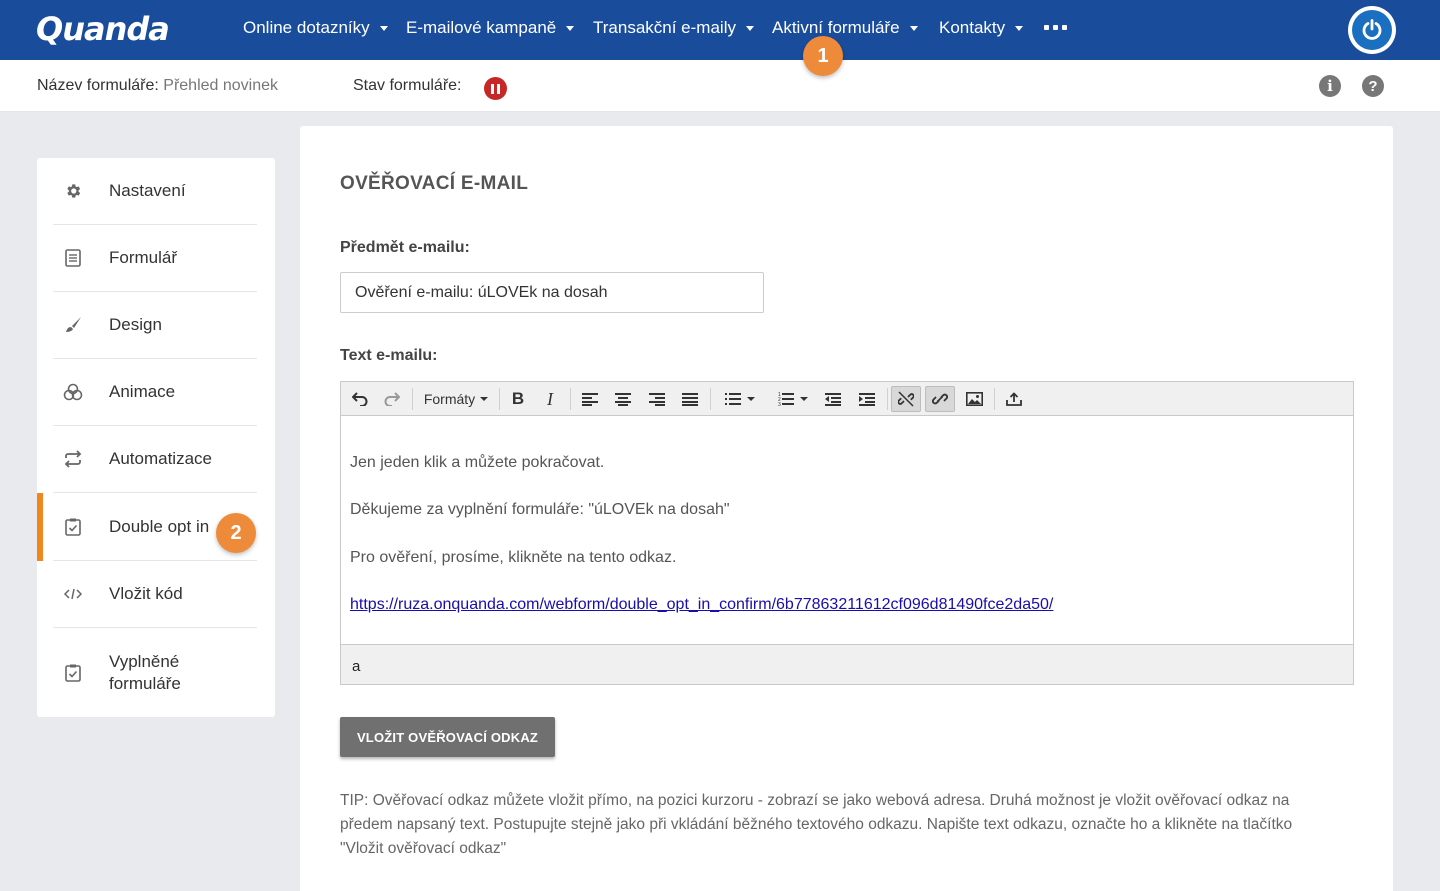  Describe the element at coordinates (98, 85) in the screenshot. I see `form-name-label: Název formuláře:` at that location.